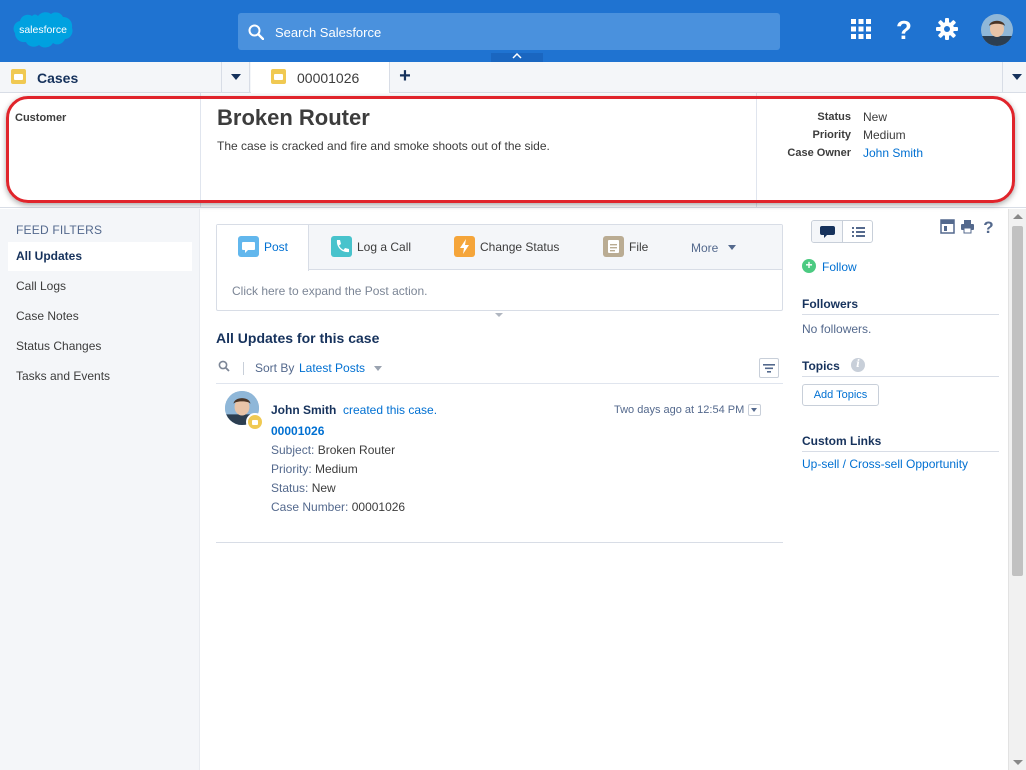 The image size is (1026, 770). I want to click on filter-status-changes: Status Changes, so click(100, 346).